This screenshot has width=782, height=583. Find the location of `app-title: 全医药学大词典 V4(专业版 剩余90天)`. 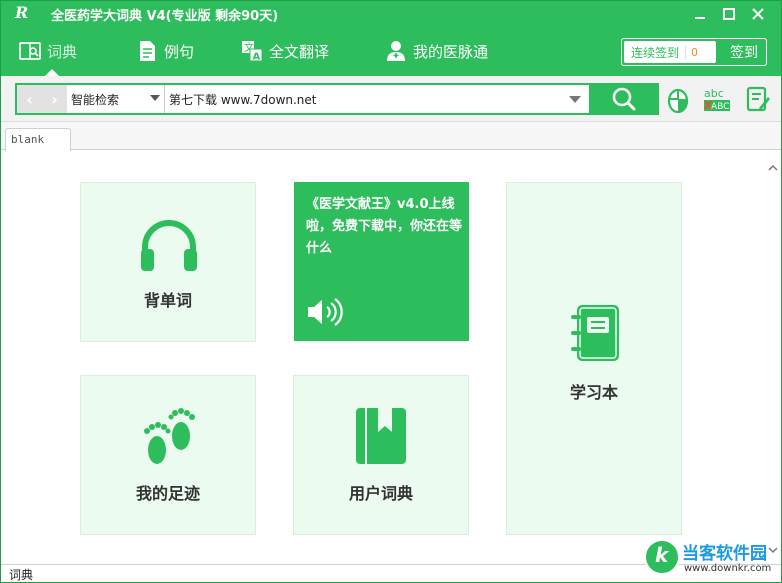

app-title: 全医药学大词典 V4(专业版 剩余90天) is located at coordinates (165, 16).